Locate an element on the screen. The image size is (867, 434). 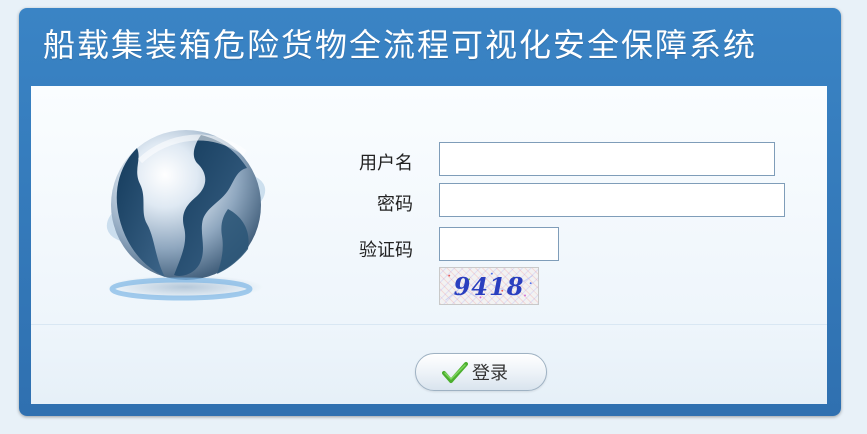
captcha-code: 9418 is located at coordinates (489, 286).